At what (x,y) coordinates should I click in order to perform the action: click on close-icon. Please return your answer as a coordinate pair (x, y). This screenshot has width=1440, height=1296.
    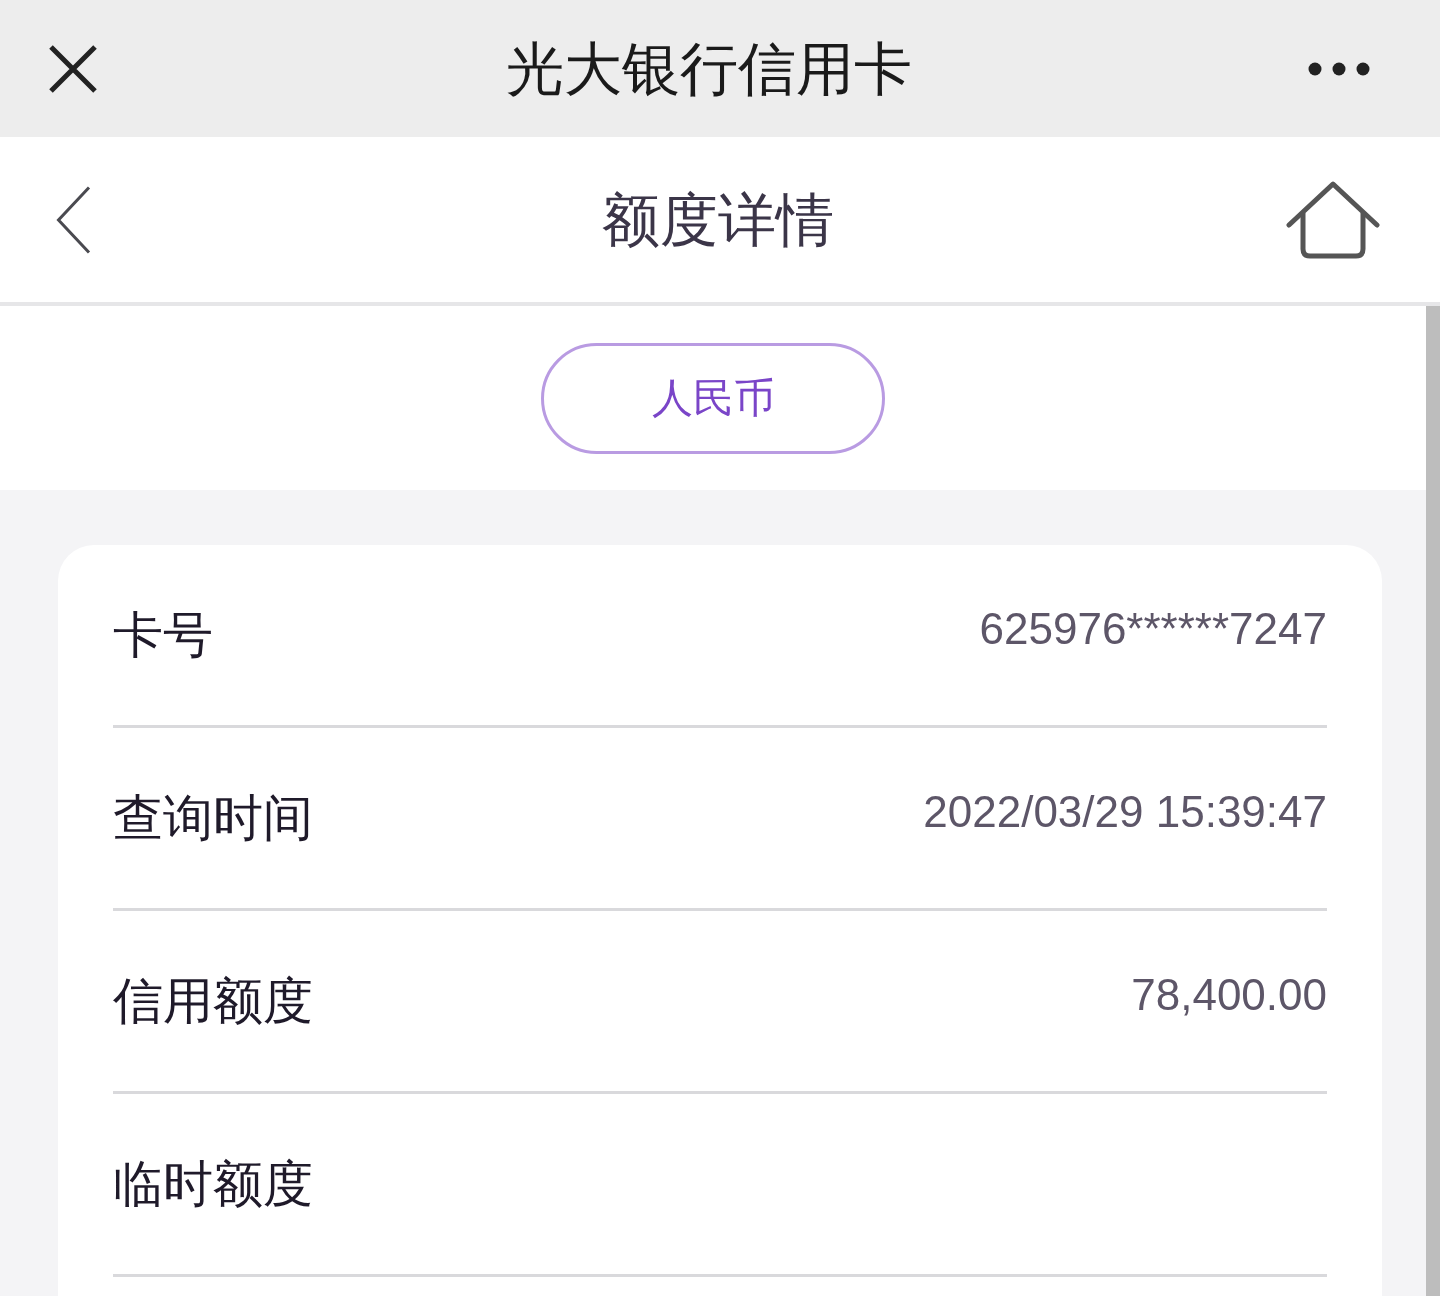
    Looking at the image, I should click on (73, 68).